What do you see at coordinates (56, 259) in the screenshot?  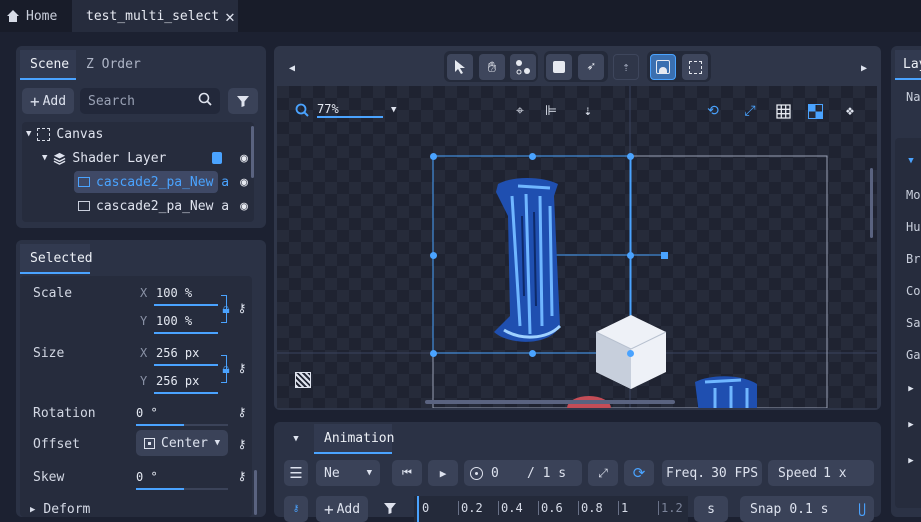 I see `tab-selected: Selected` at bounding box center [56, 259].